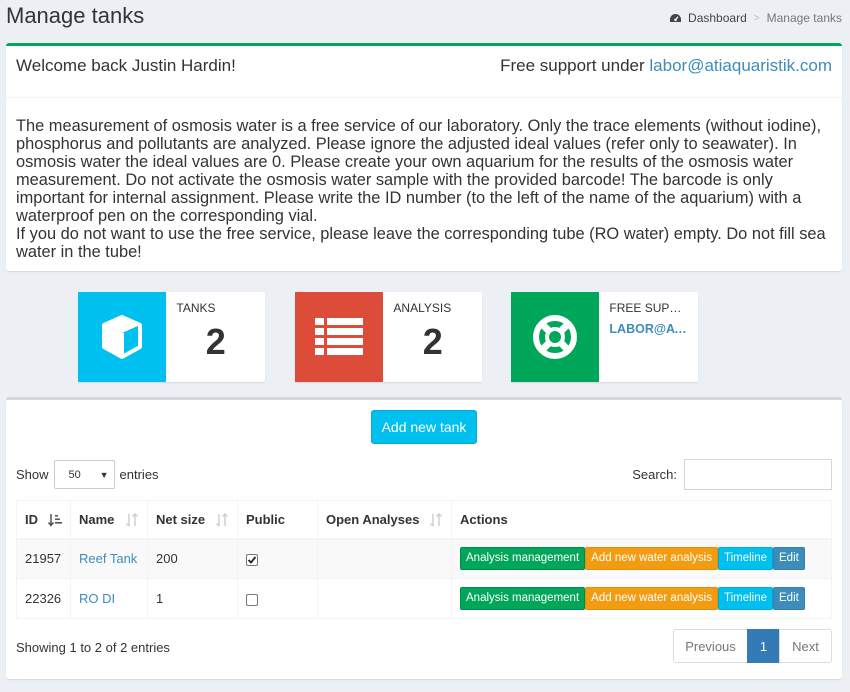 Image resolution: width=850 pixels, height=692 pixels. Describe the element at coordinates (432, 341) in the screenshot. I see `info-number-analysis: 2` at that location.